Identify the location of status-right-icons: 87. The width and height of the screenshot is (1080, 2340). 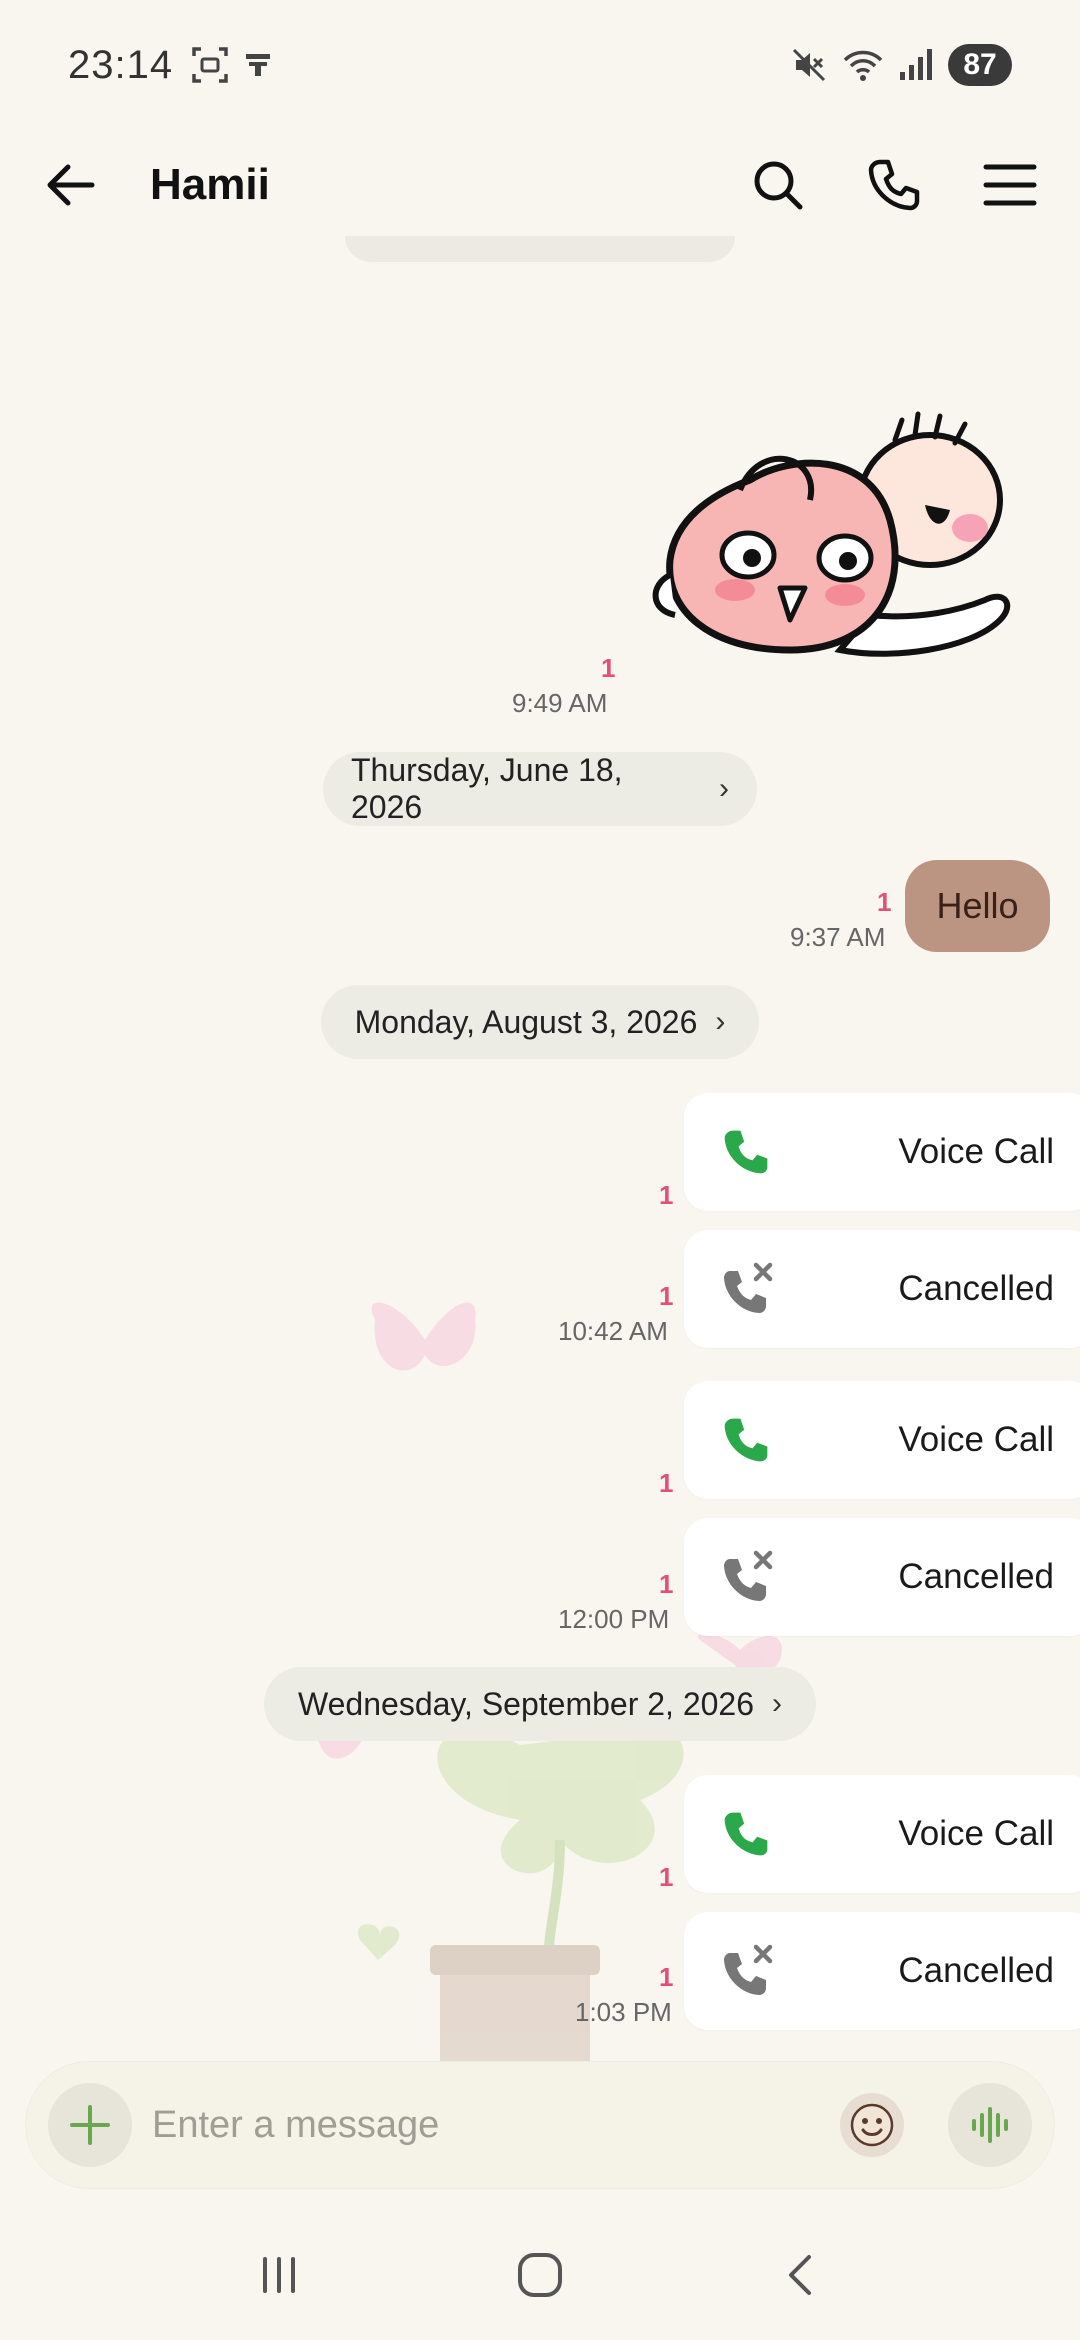
(901, 65).